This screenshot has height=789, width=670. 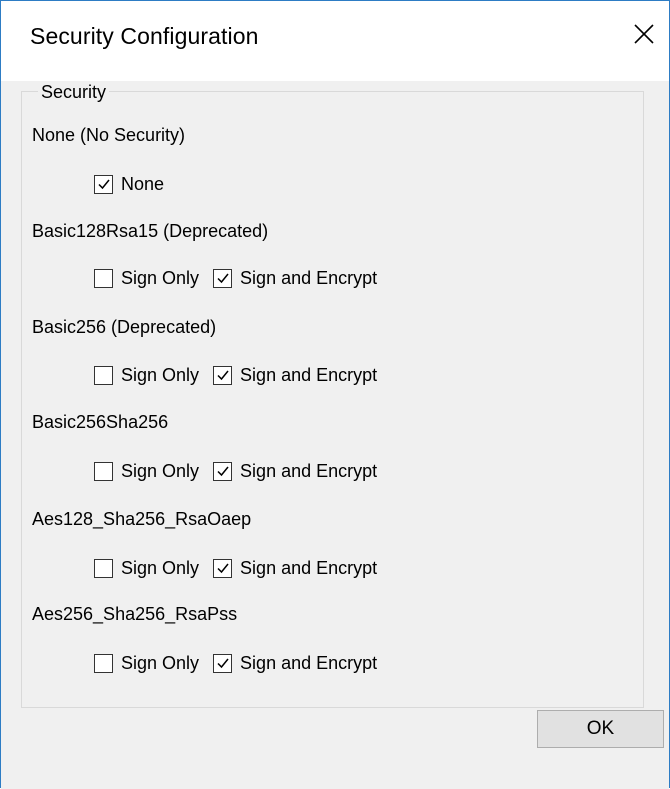 I want to click on policy-options-aes128-sha256-rsaoaep: Sign Only Sign and Encrypt, so click(x=242, y=568).